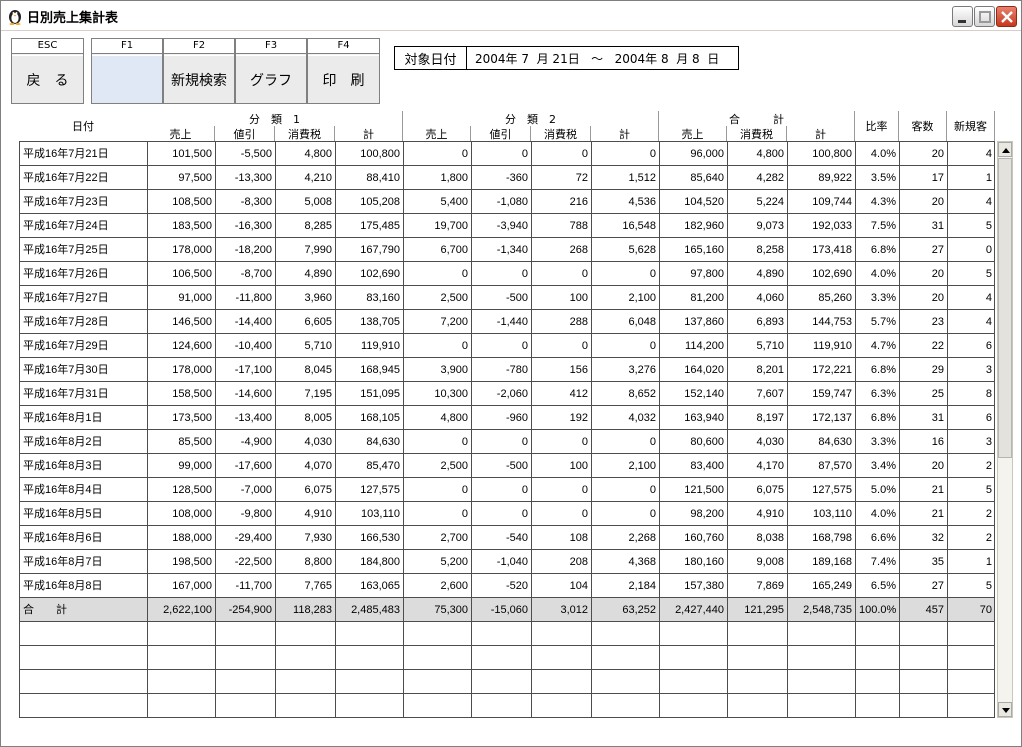 The height and width of the screenshot is (747, 1022). Describe the element at coordinates (924, 610) in the screenshot. I see `cell-customers: 457` at that location.